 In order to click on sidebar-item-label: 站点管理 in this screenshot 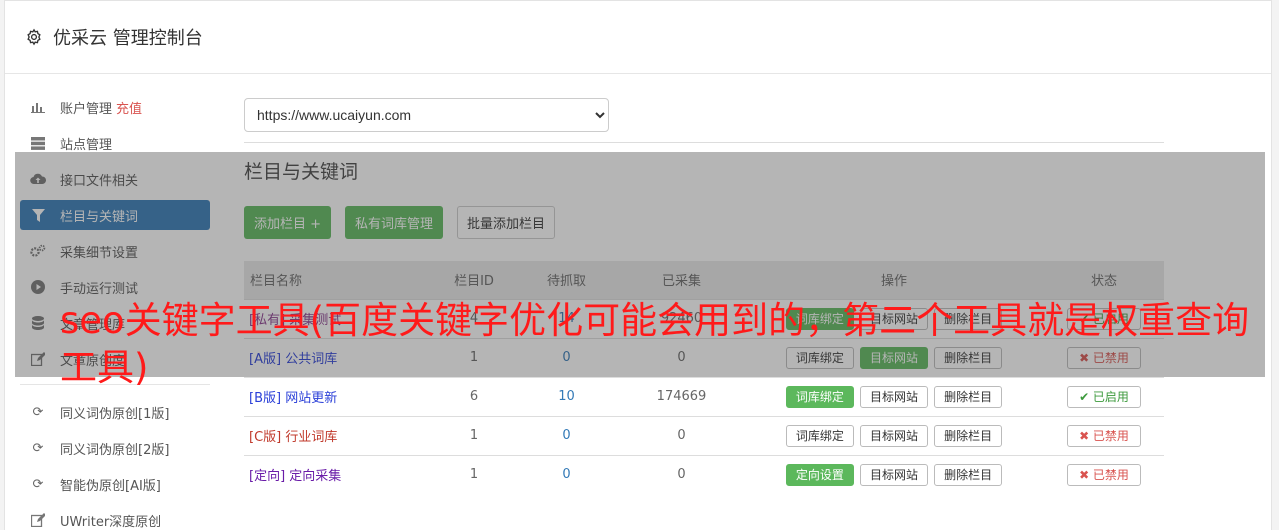, I will do `click(86, 145)`.